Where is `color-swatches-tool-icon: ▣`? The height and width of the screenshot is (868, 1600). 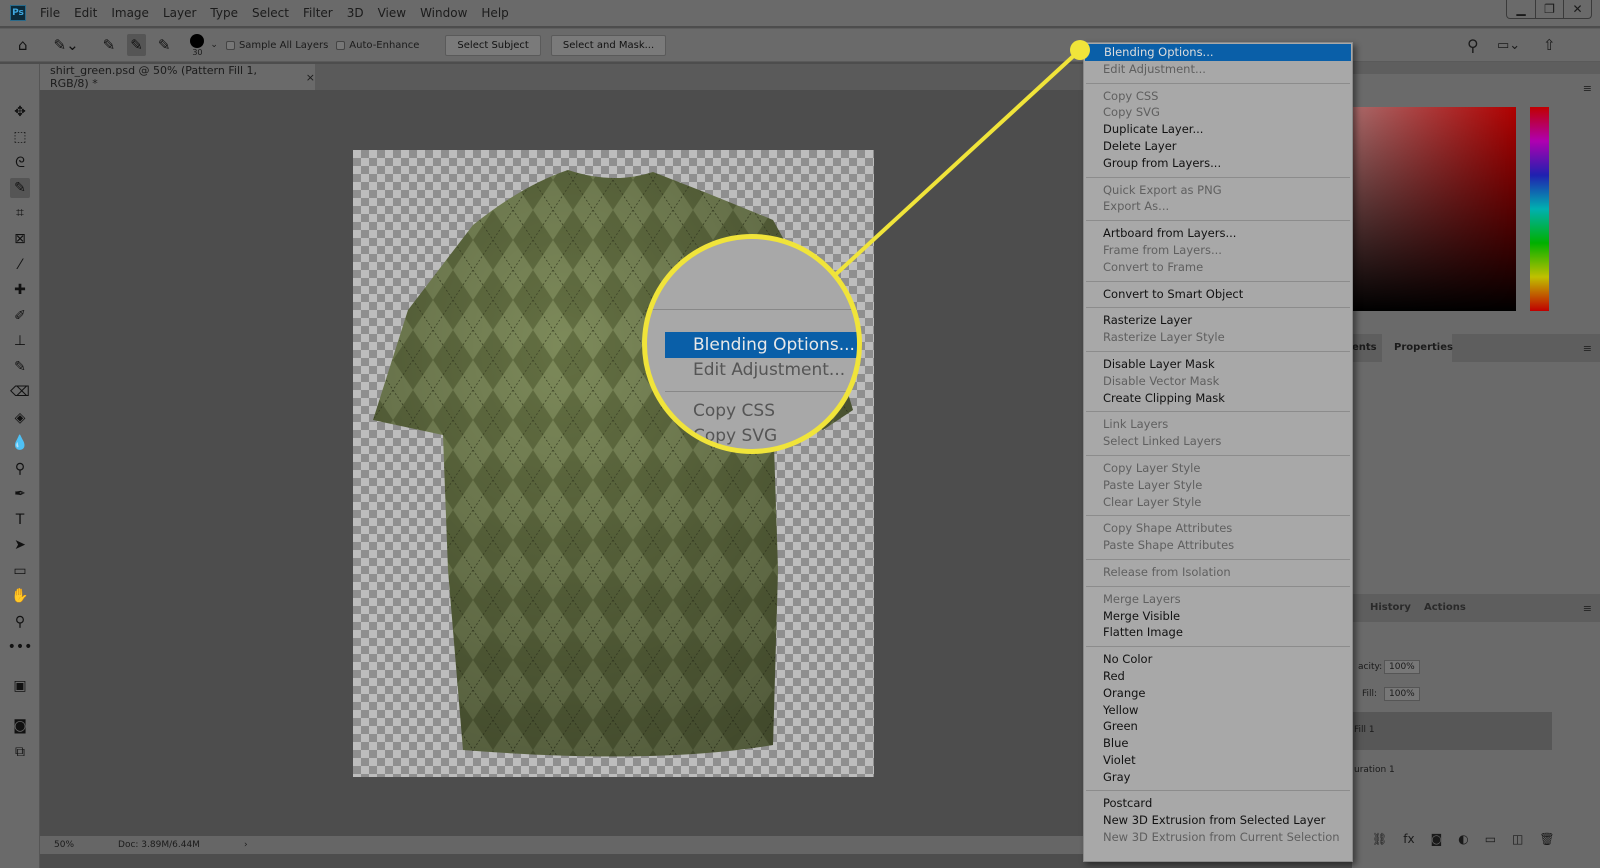 color-swatches-tool-icon: ▣ is located at coordinates (20, 686).